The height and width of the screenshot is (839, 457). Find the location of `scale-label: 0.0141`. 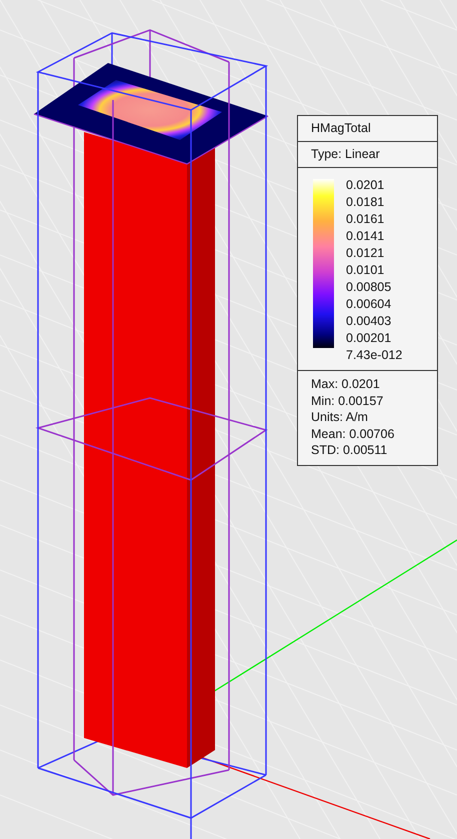

scale-label: 0.0141 is located at coordinates (365, 236).